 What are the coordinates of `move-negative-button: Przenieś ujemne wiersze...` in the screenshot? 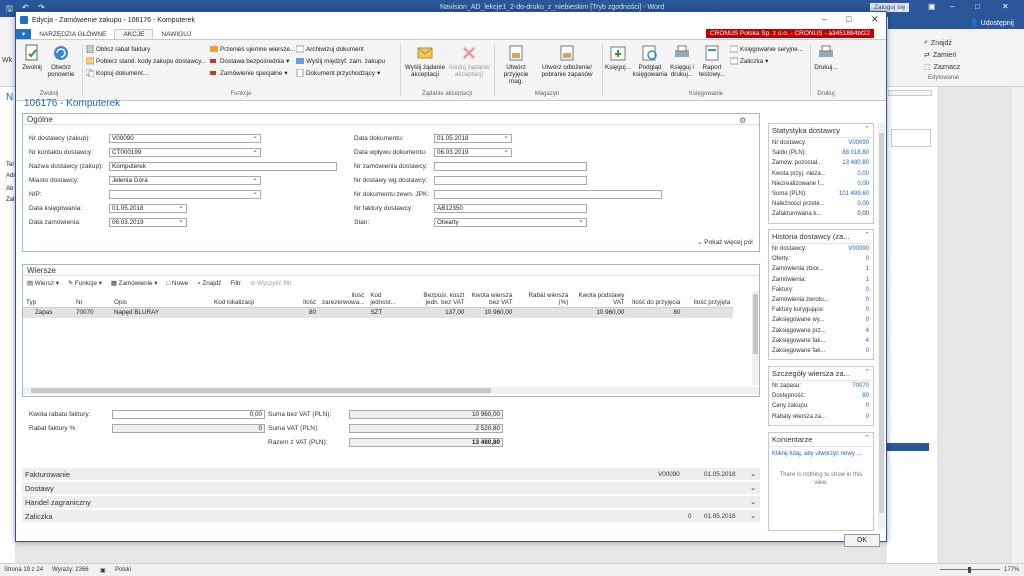 It's located at (252, 49).